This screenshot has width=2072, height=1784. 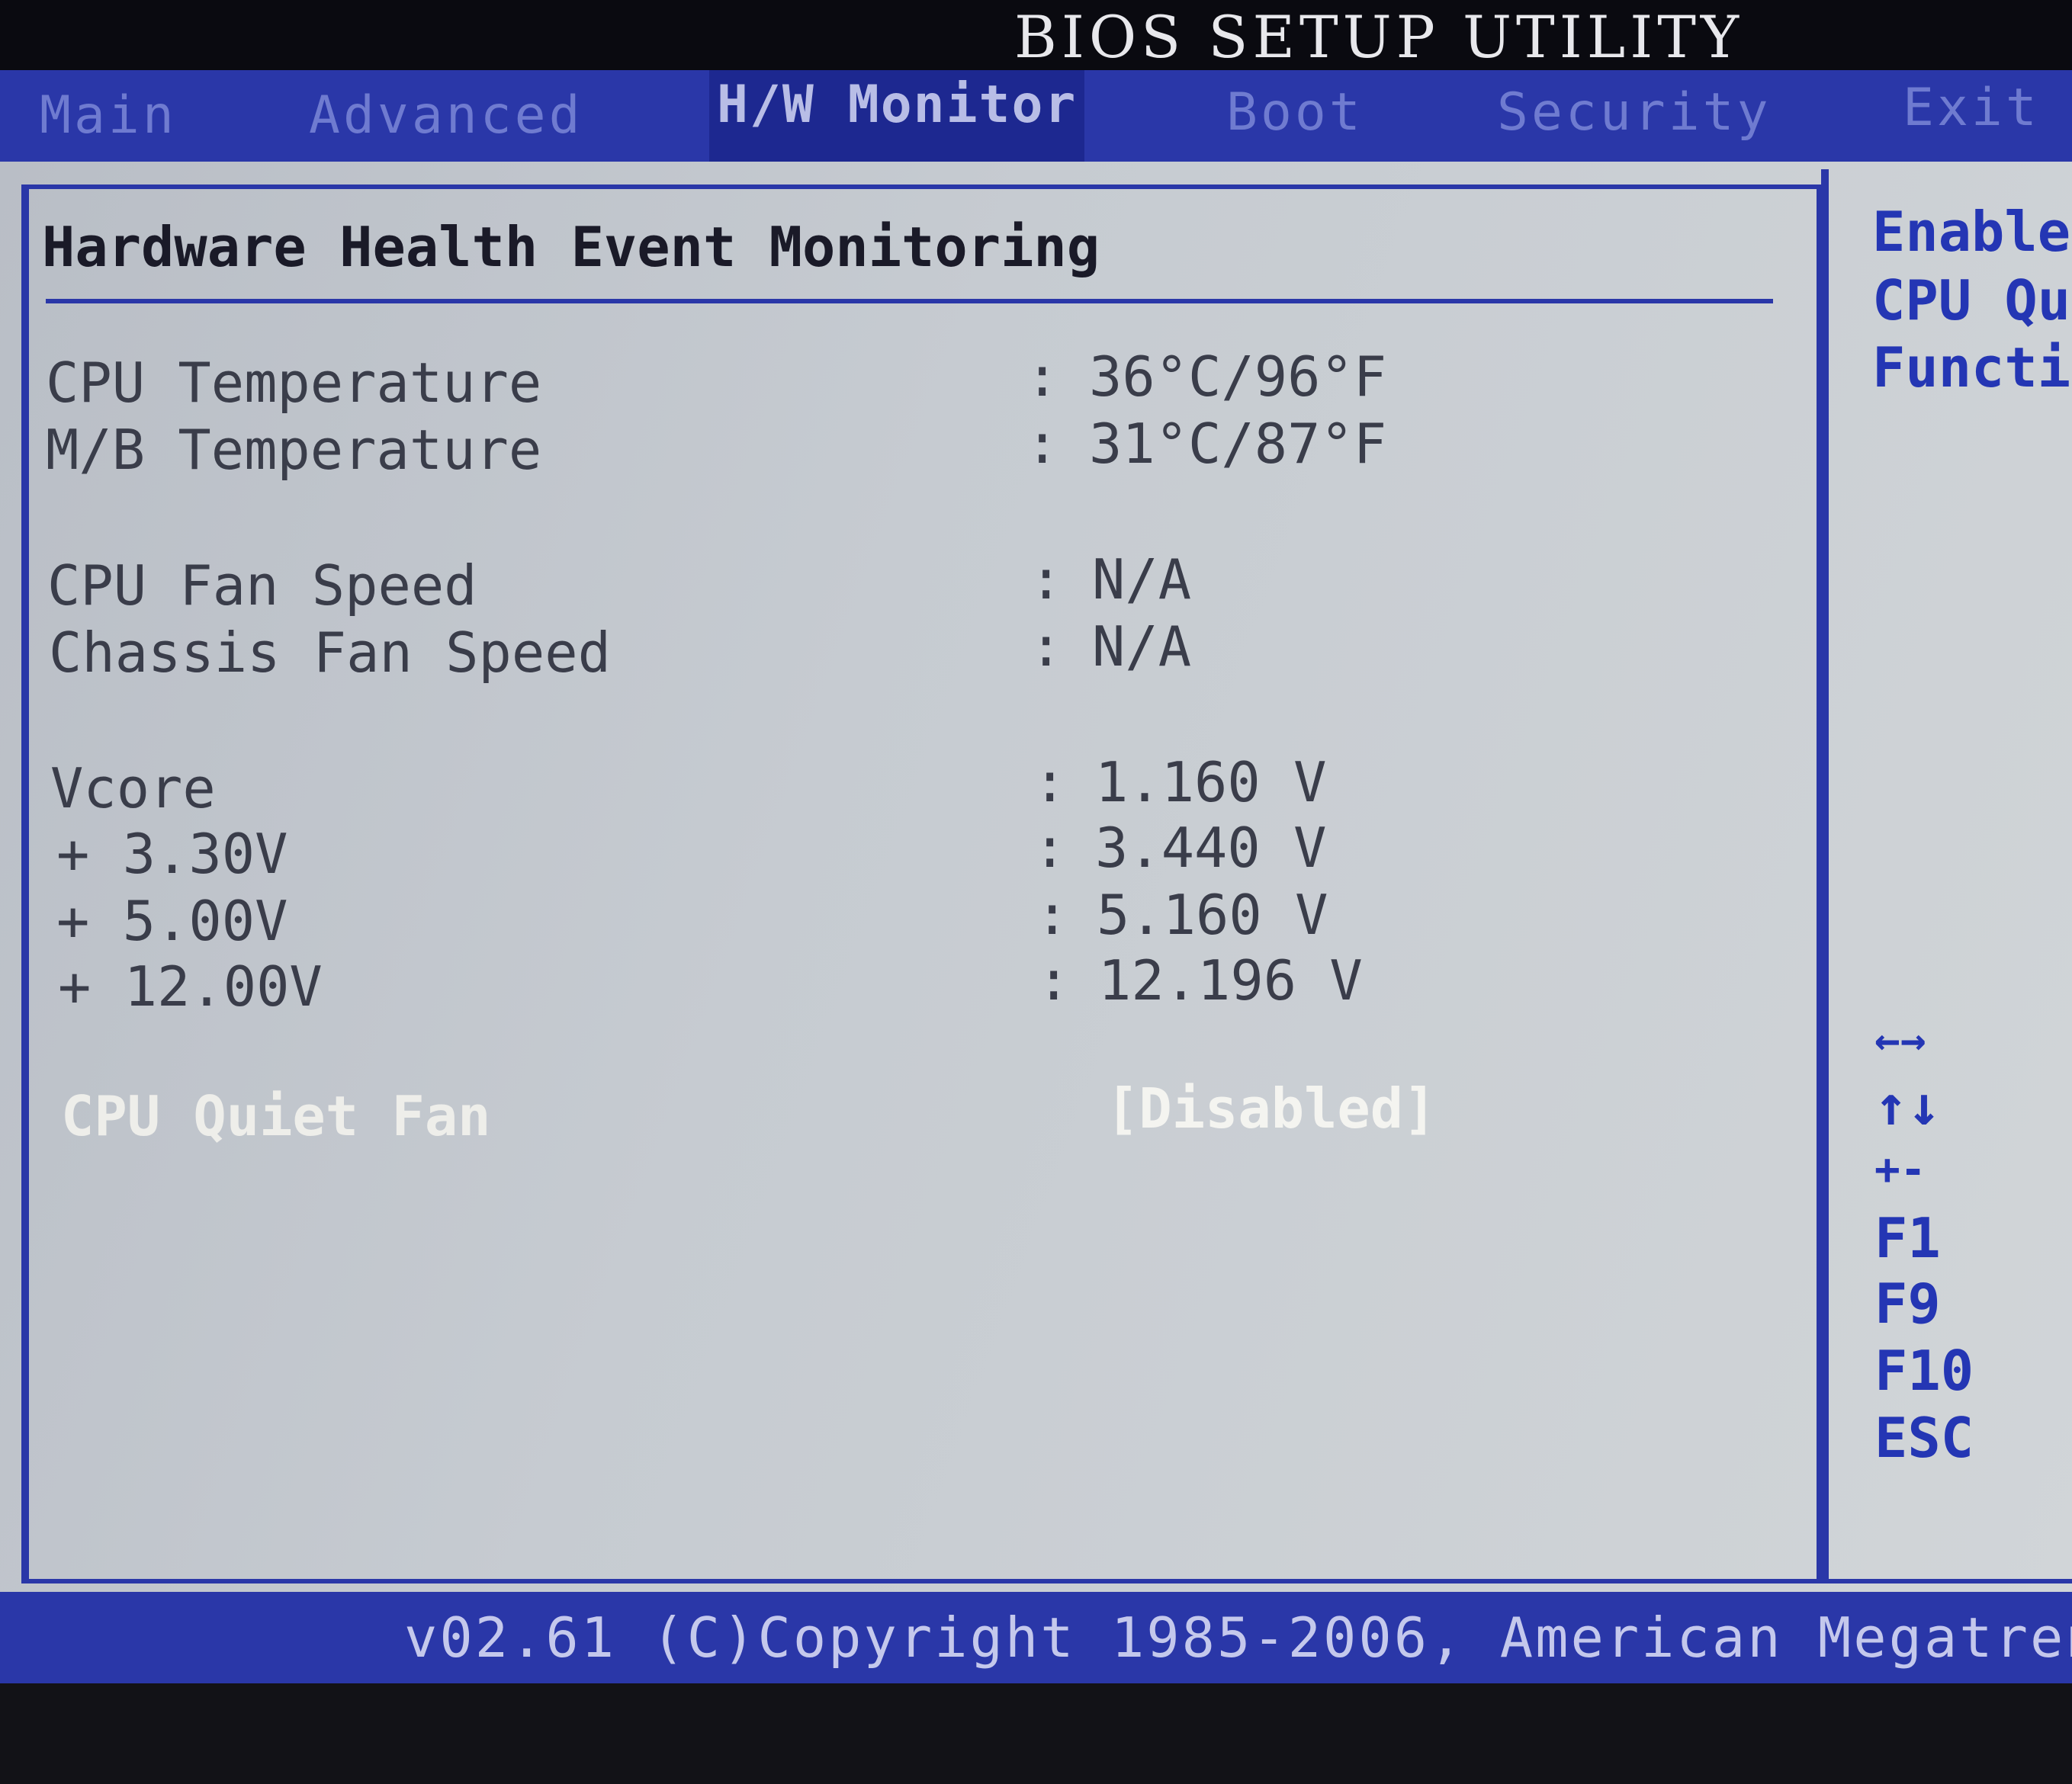 I want to click on reading-value-12v: 12.196 V, so click(x=1230, y=980).